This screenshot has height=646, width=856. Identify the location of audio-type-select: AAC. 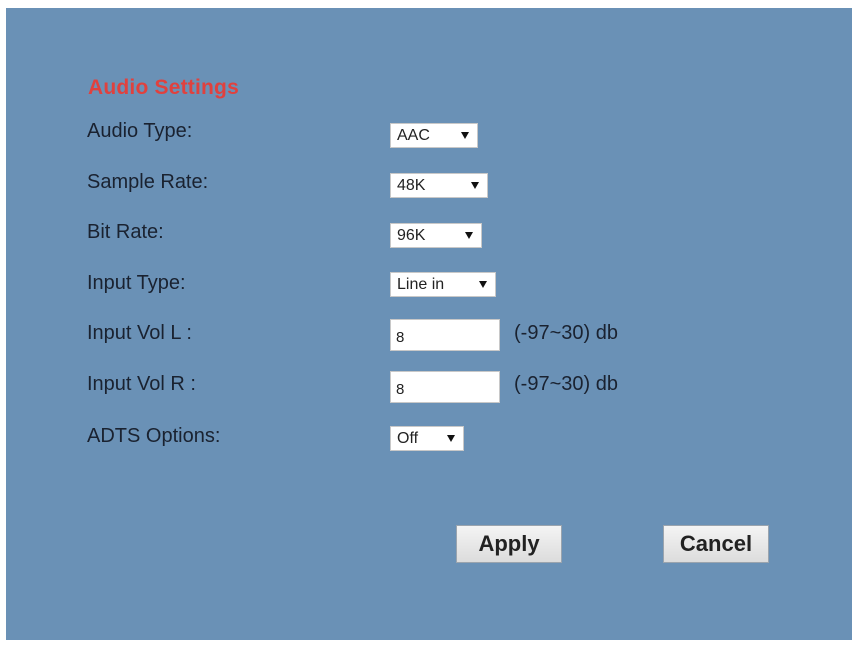
(434, 135).